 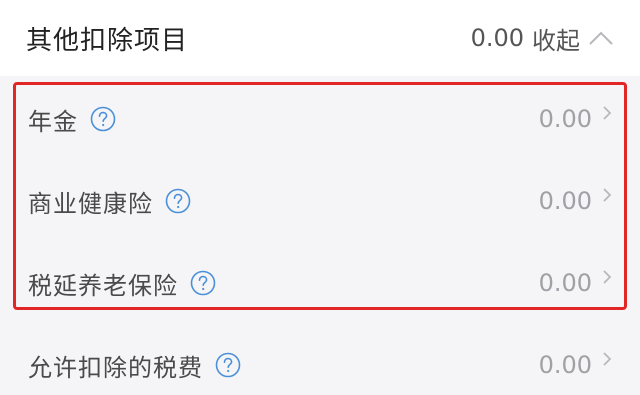 What do you see at coordinates (53, 121) in the screenshot?
I see `item-label: 年金` at bounding box center [53, 121].